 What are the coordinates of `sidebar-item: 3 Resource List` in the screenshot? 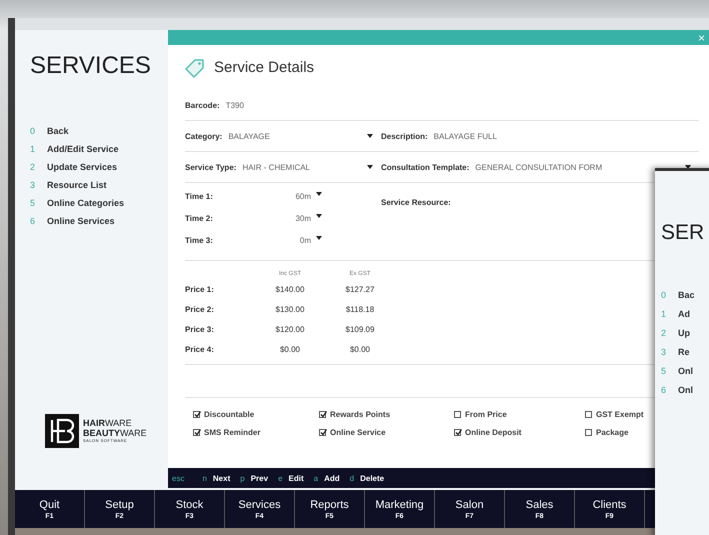 It's located at (68, 185).